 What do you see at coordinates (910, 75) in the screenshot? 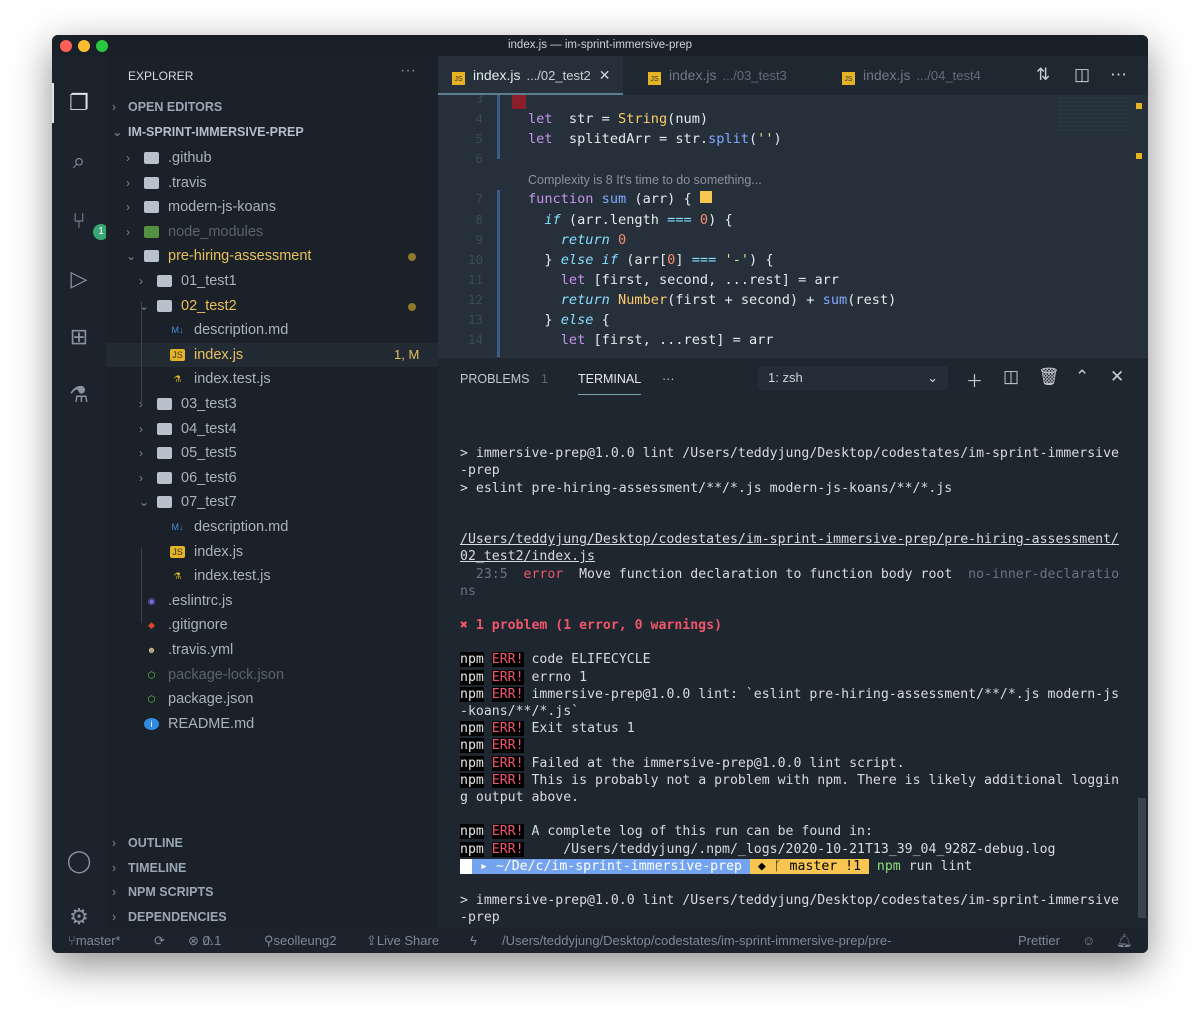
I see `tab-index-js: JS index.js .../04_test4` at bounding box center [910, 75].